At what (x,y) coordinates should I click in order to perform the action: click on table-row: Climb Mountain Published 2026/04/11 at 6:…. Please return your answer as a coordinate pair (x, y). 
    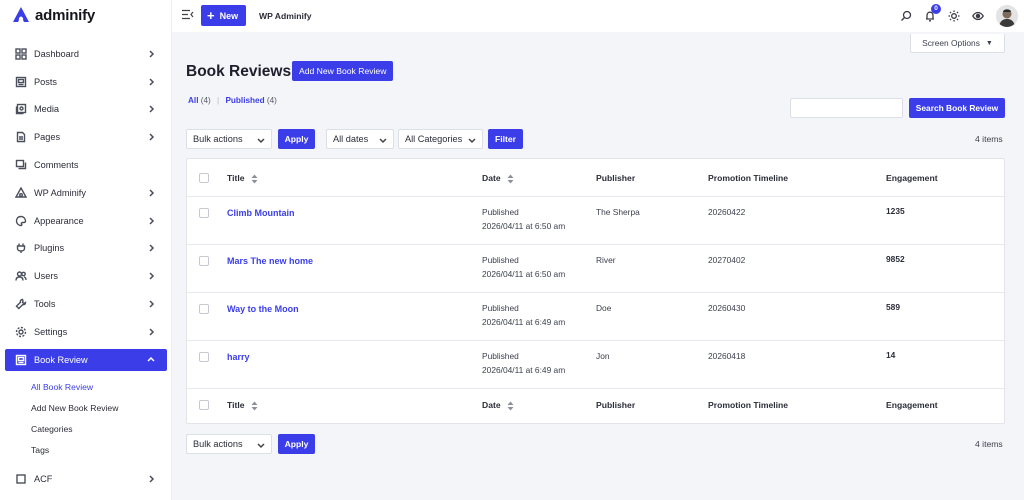
    Looking at the image, I should click on (595, 221).